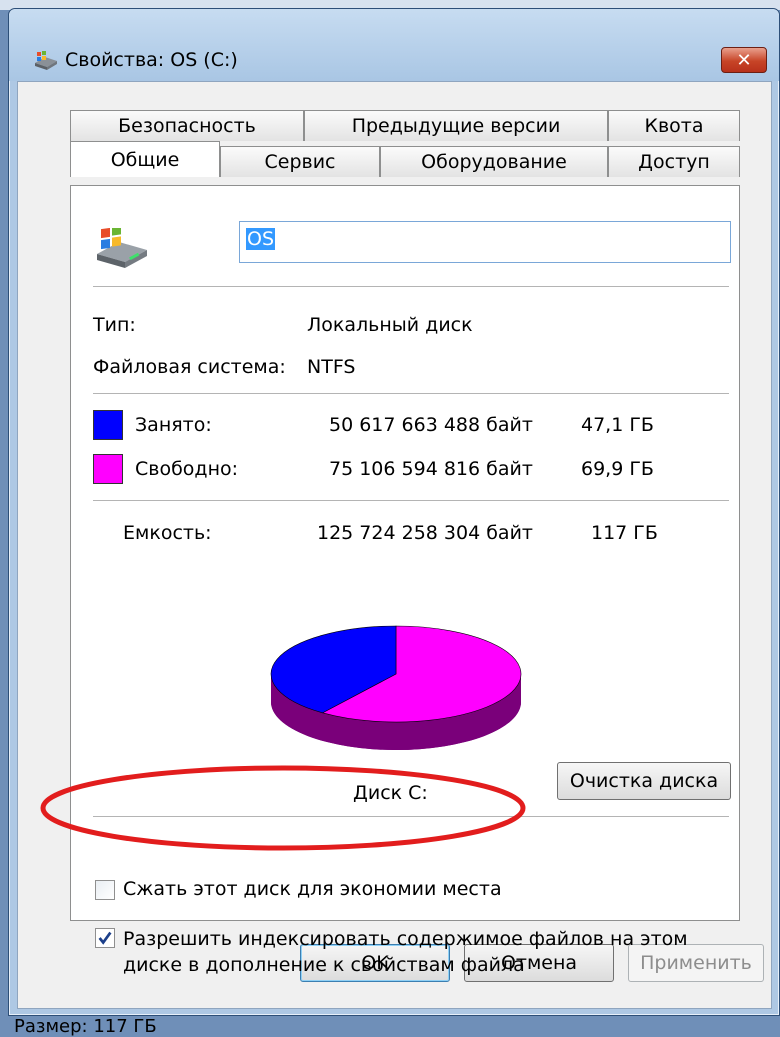  What do you see at coordinates (494, 161) in the screenshot?
I see `tab-hardware: Оборудование` at bounding box center [494, 161].